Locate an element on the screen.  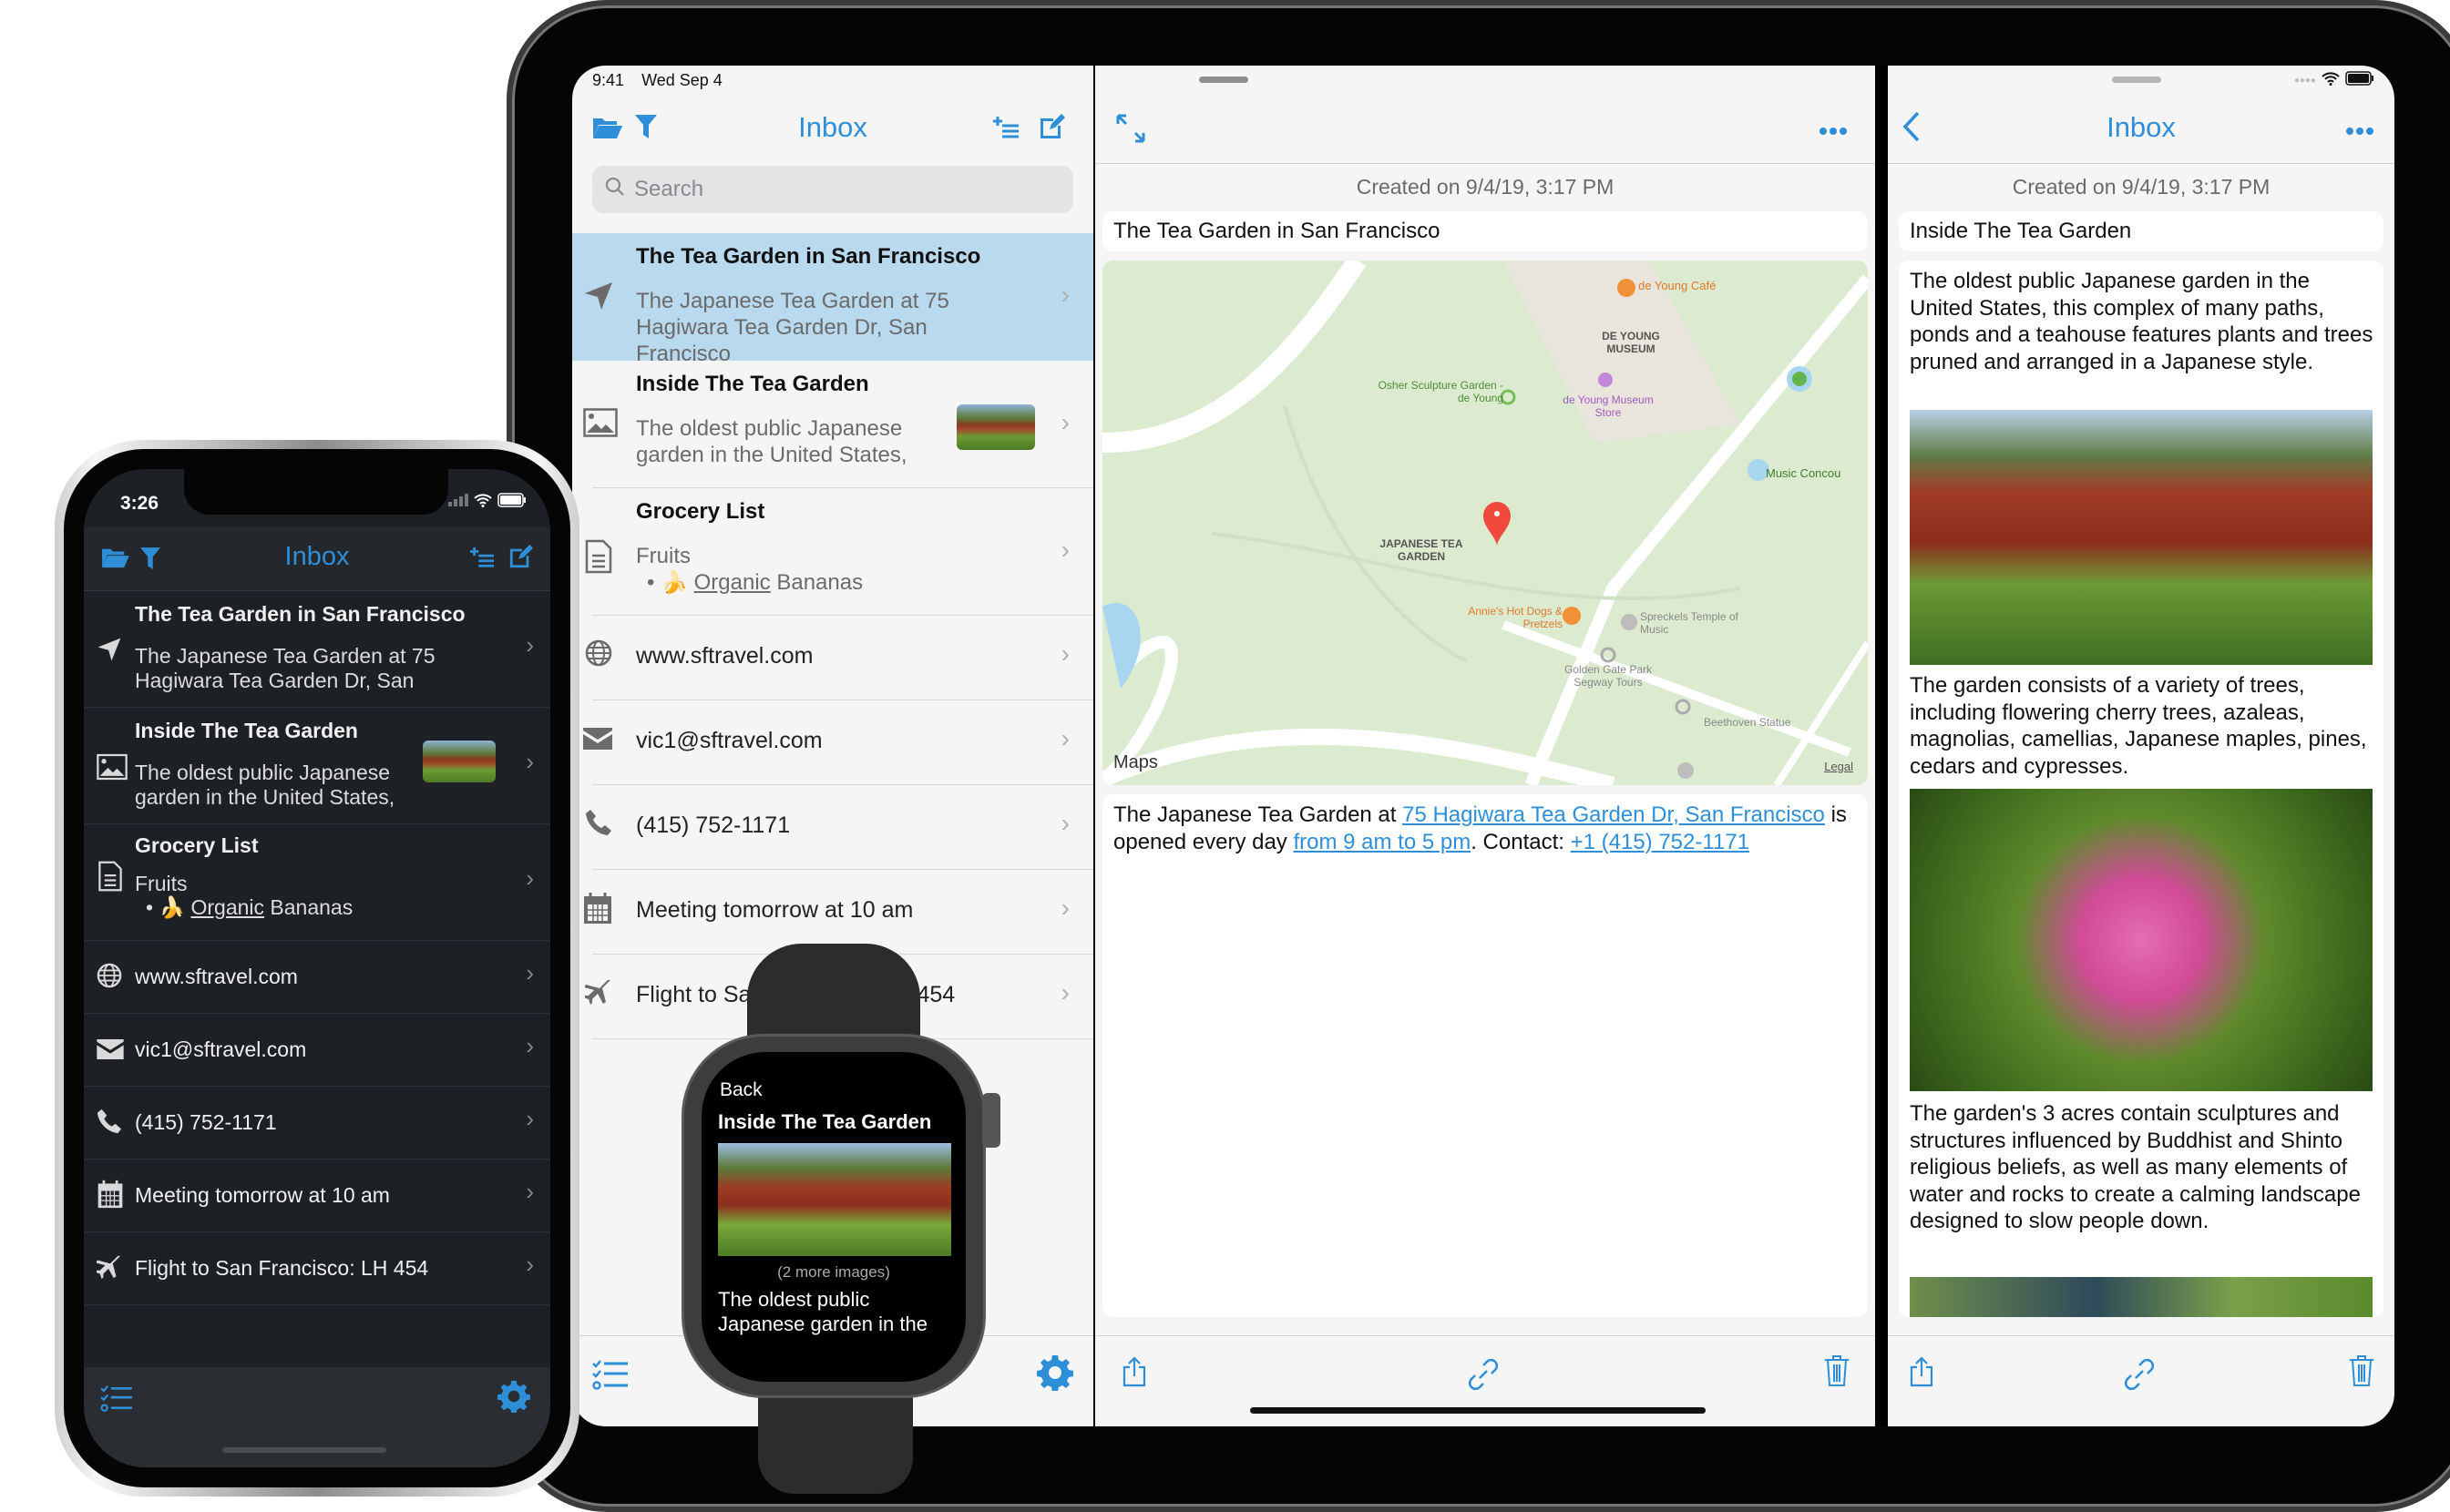
map-legal-link: Legal is located at coordinates (1838, 767).